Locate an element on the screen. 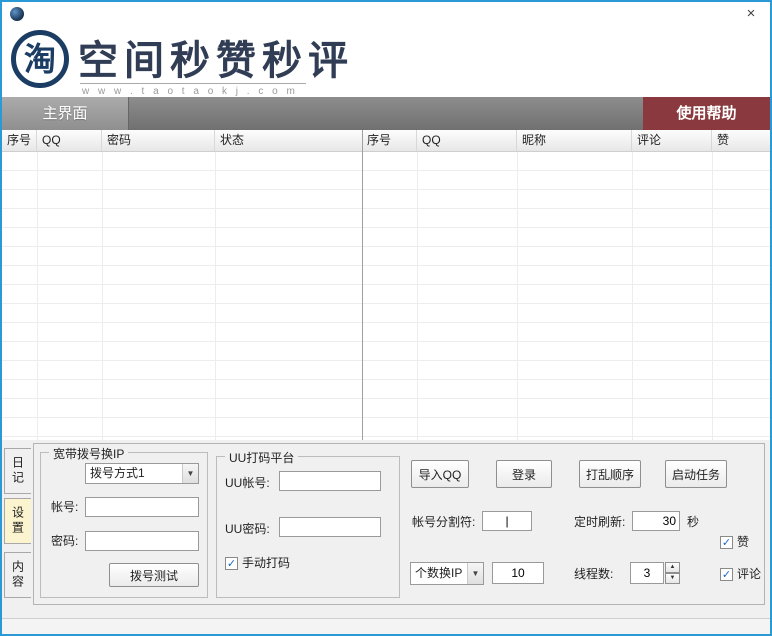  separator-input is located at coordinates (507, 521).